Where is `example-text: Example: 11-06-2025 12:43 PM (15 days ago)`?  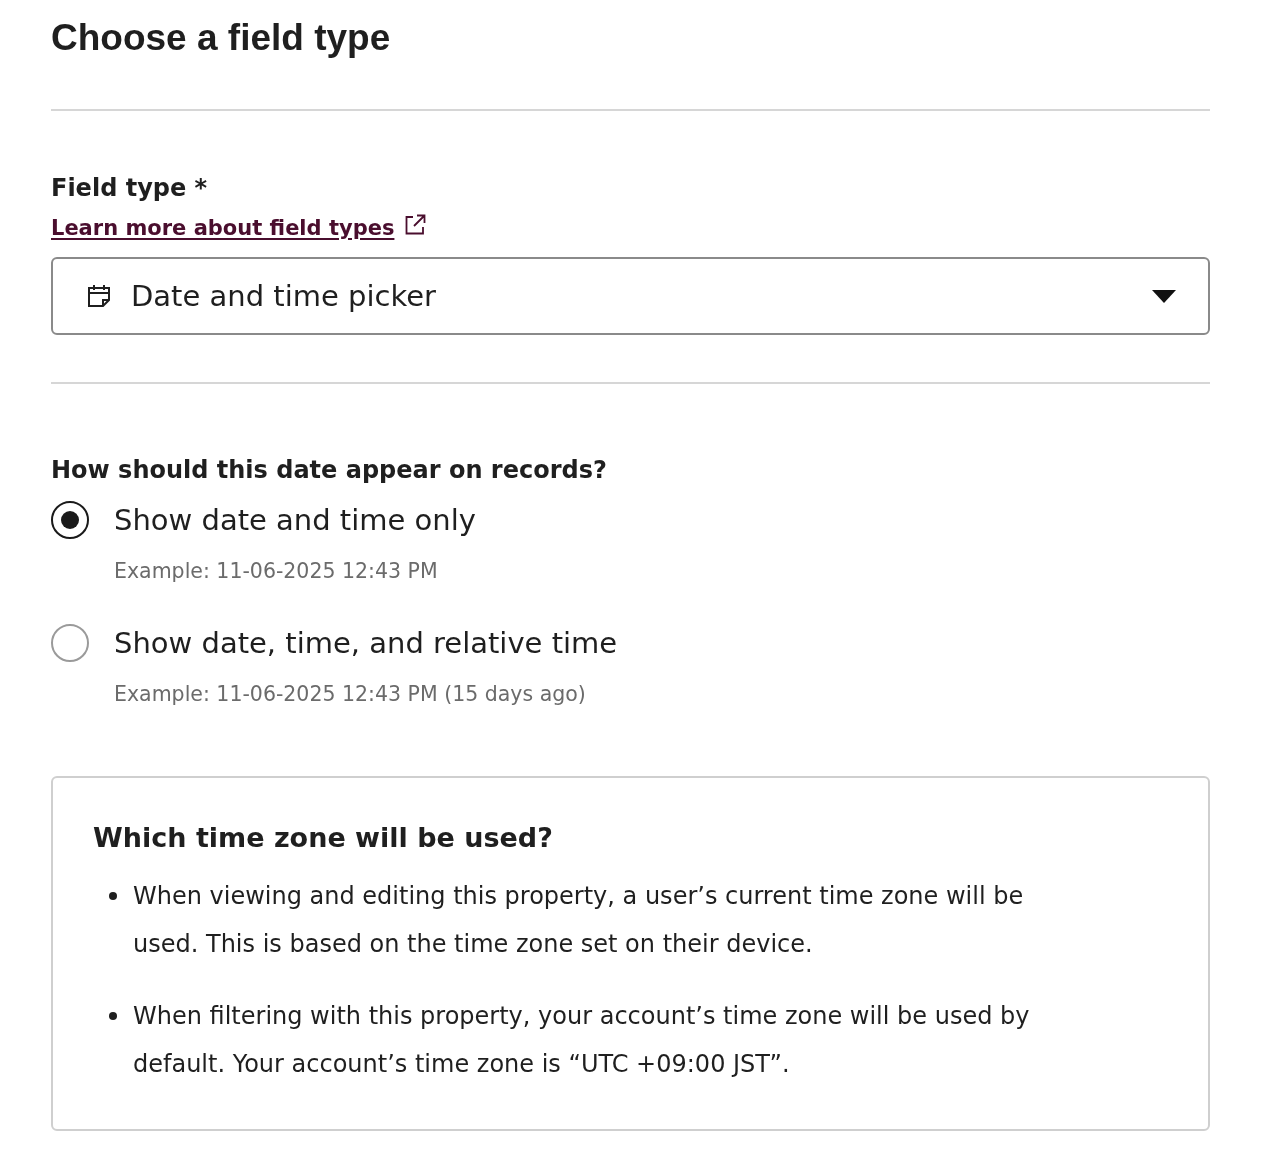
example-text: Example: 11-06-2025 12:43 PM (15 days ago) is located at coordinates (350, 694).